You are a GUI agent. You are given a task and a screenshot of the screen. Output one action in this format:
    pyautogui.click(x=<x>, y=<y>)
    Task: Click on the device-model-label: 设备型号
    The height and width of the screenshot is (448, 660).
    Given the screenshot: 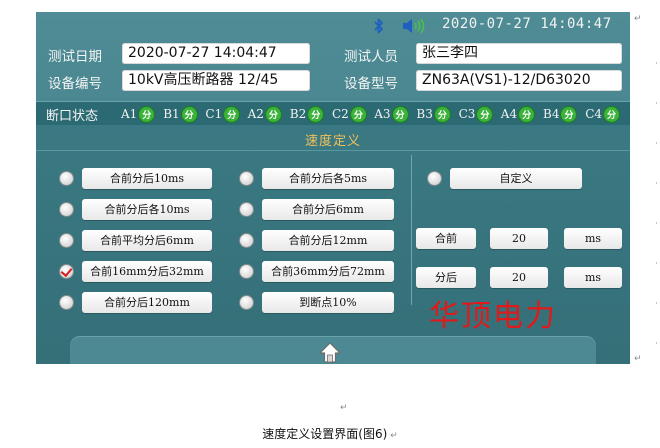 What is the action you would take?
    pyautogui.click(x=371, y=84)
    